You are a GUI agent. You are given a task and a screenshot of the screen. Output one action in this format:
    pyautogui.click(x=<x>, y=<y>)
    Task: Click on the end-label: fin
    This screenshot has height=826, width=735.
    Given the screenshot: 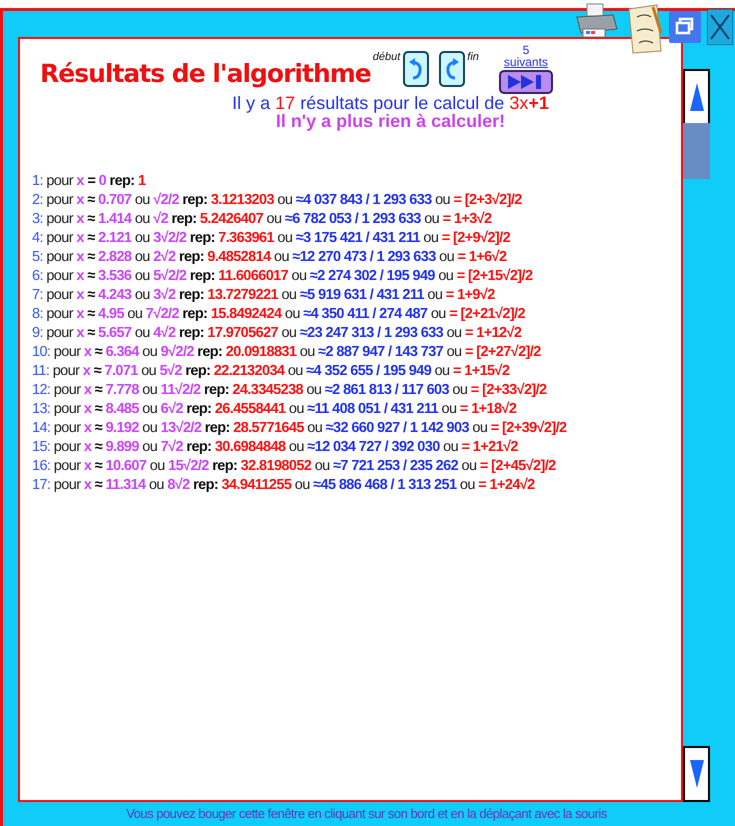 What is the action you would take?
    pyautogui.click(x=473, y=57)
    